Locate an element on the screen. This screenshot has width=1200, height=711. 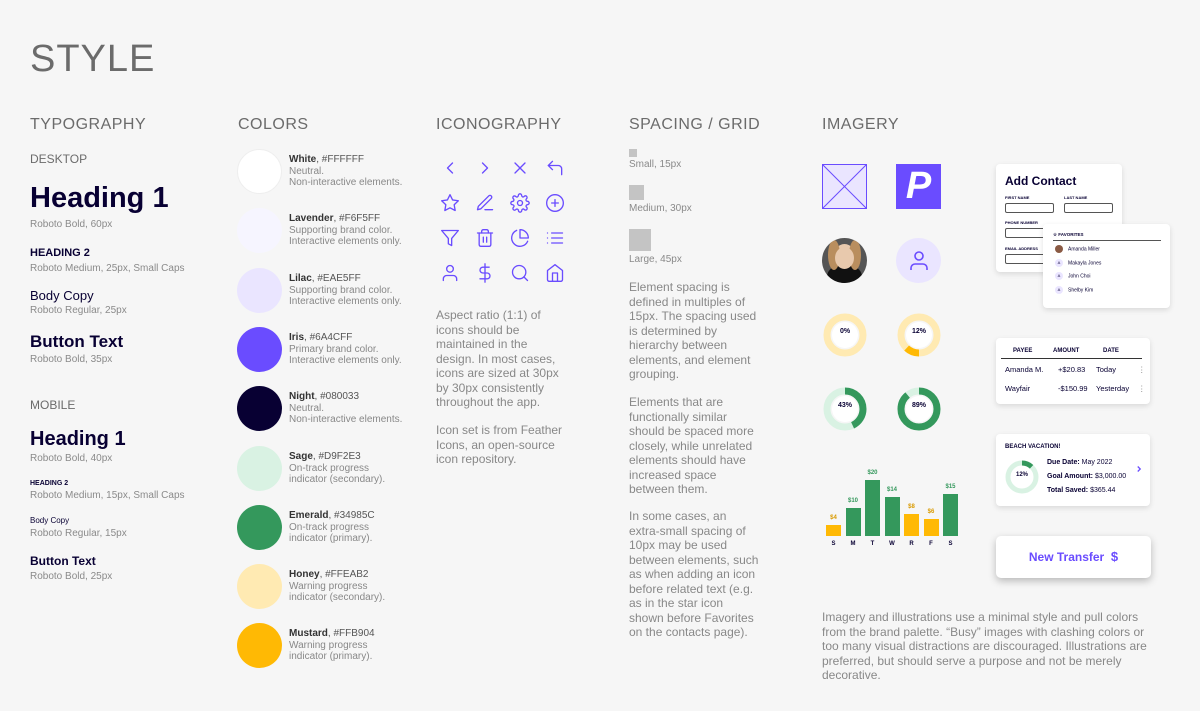
desktop-heading1: Heading 1 is located at coordinates (99, 198).